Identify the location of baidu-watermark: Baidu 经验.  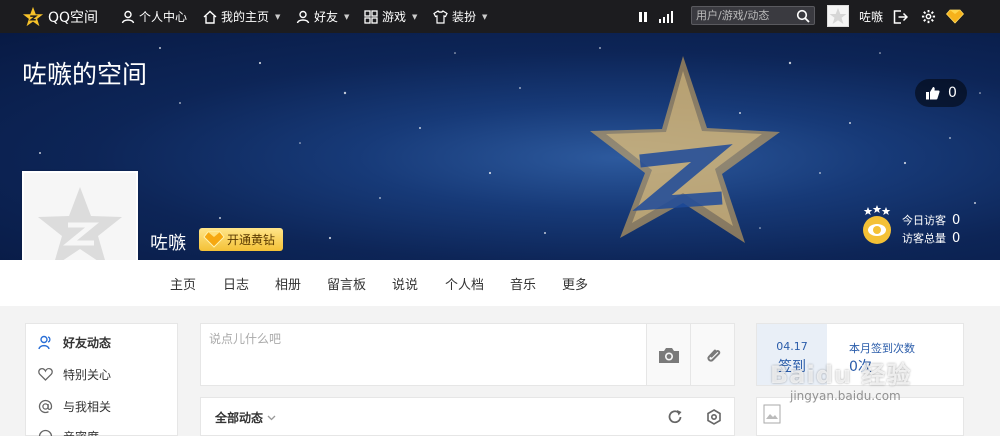
(841, 375).